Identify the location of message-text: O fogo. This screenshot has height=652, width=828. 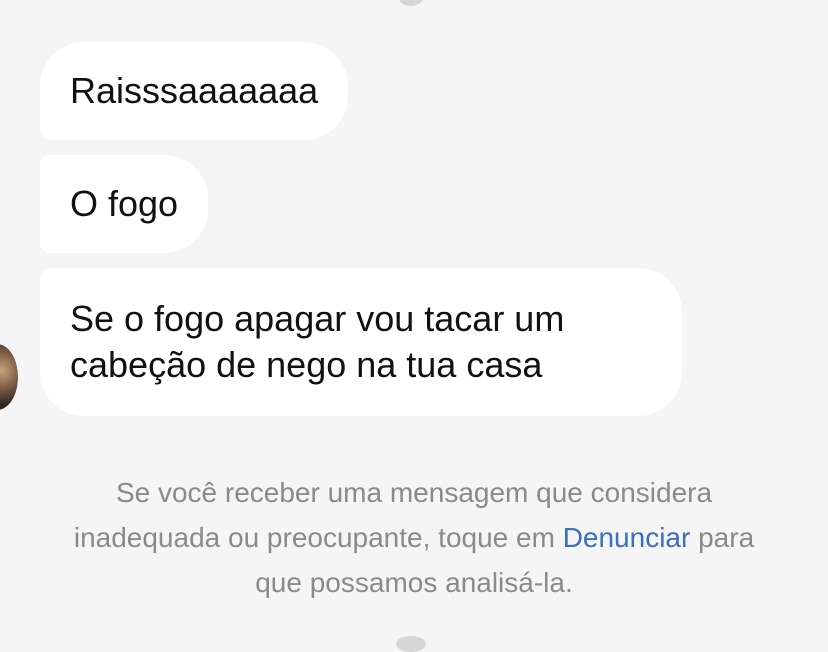
(124, 203).